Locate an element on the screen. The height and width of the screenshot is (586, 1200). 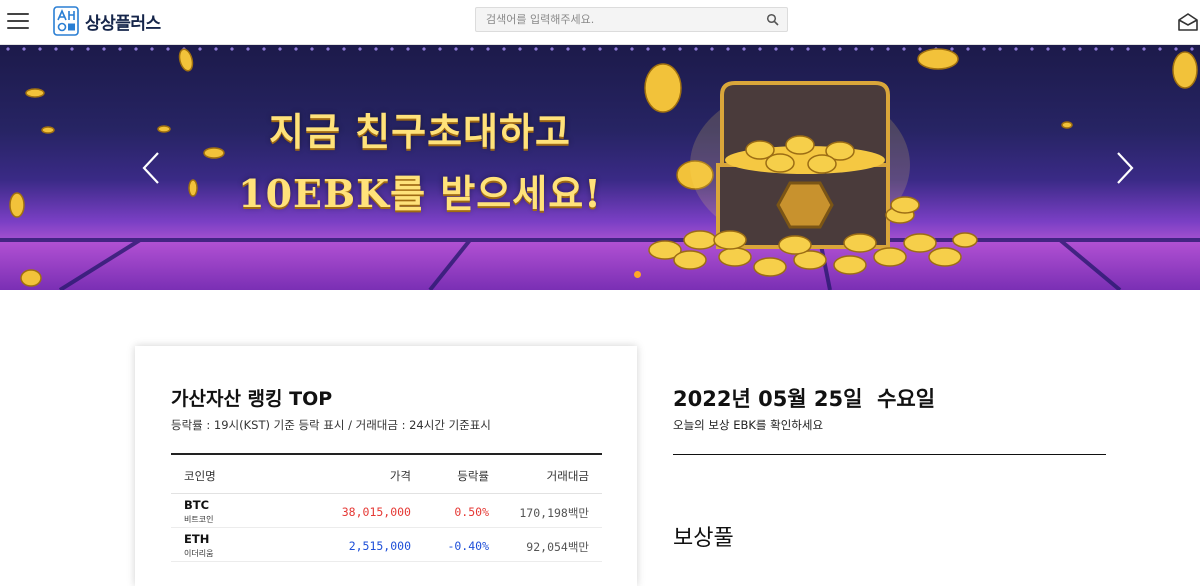
coin-volume: 170,198백만 is located at coordinates (554, 513).